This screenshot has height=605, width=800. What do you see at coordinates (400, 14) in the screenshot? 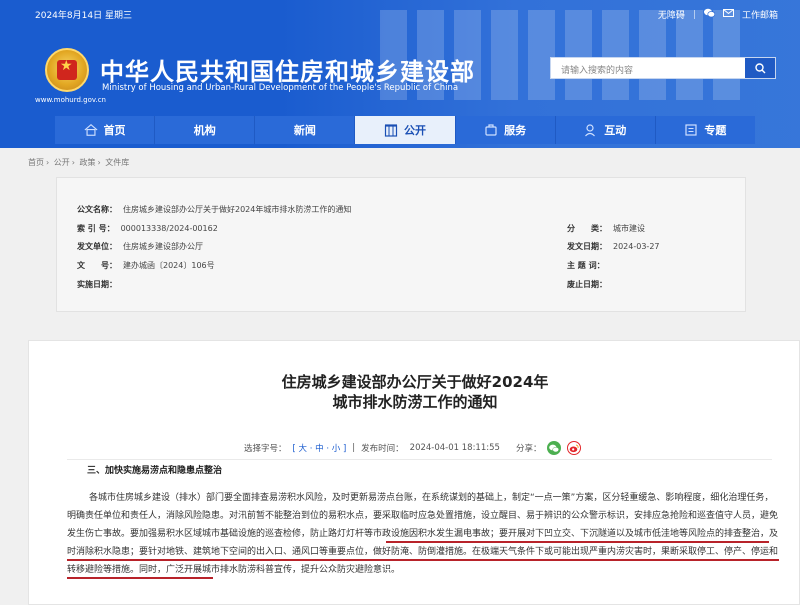
I see `top-bar: 2024年8月14日 星期三 无障碍 | 工作邮箱` at bounding box center [400, 14].